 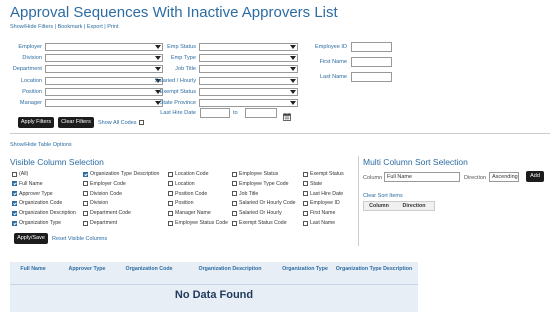 What do you see at coordinates (371, 62) in the screenshot?
I see `filter-input-first-name` at bounding box center [371, 62].